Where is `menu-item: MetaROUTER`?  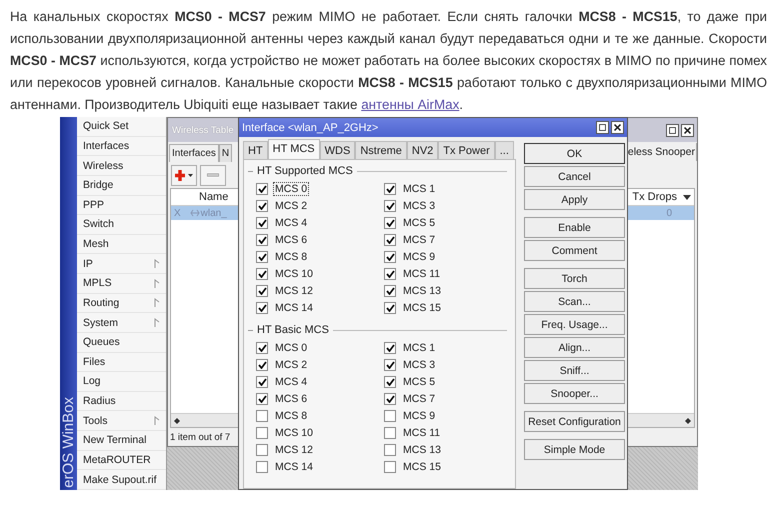
menu-item: MetaROUTER is located at coordinates (121, 460).